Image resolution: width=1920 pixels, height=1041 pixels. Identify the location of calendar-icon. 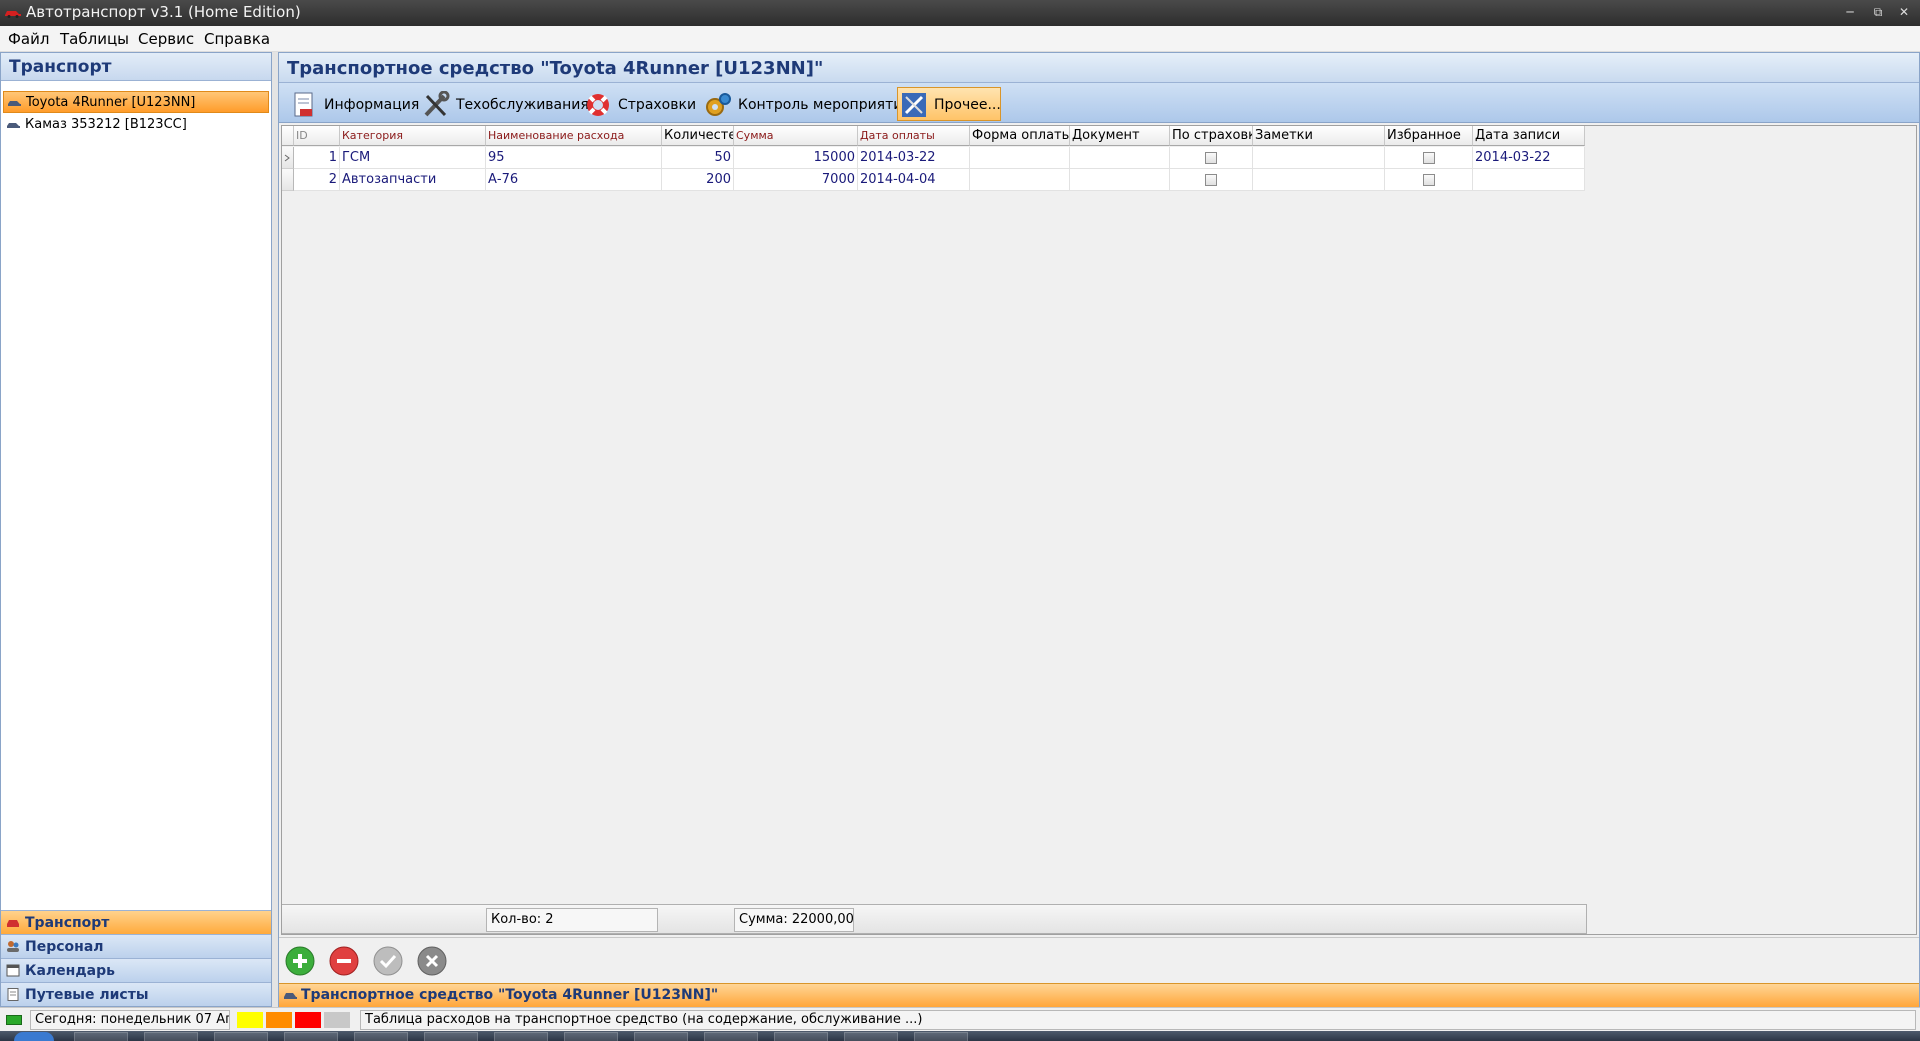
(13, 970).